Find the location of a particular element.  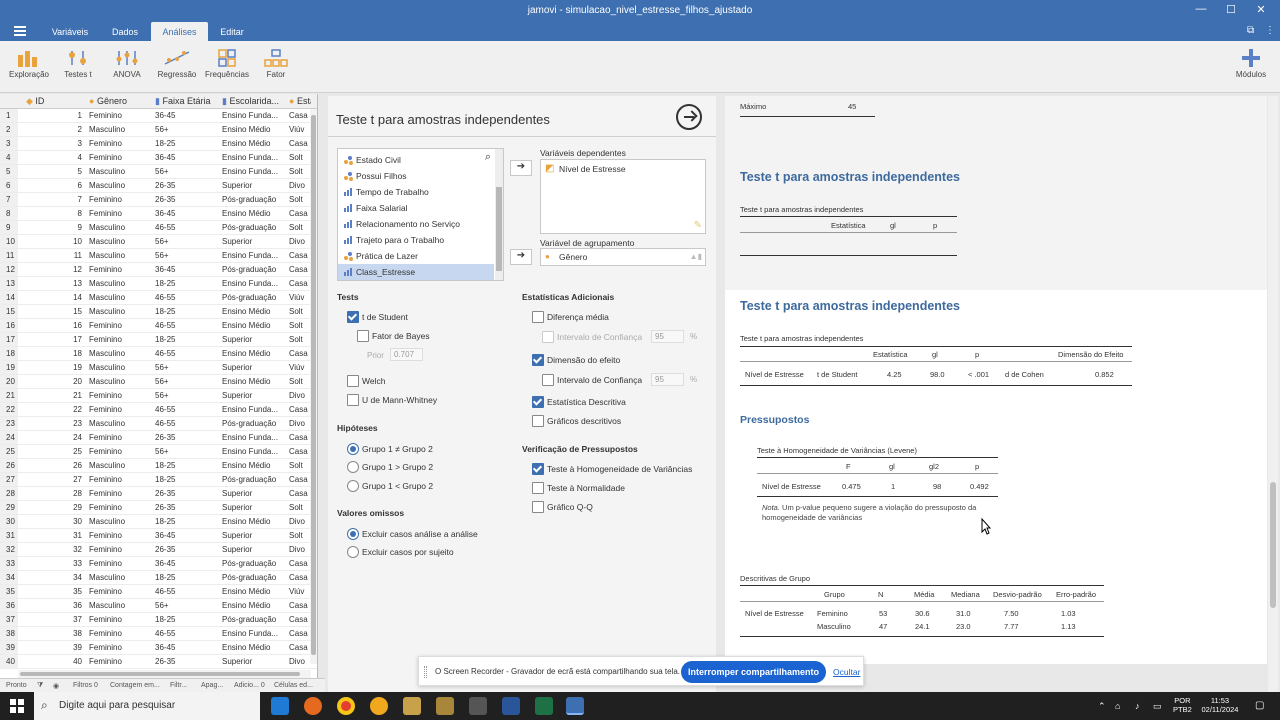

table-cell: 46-55 is located at coordinates (187, 227).